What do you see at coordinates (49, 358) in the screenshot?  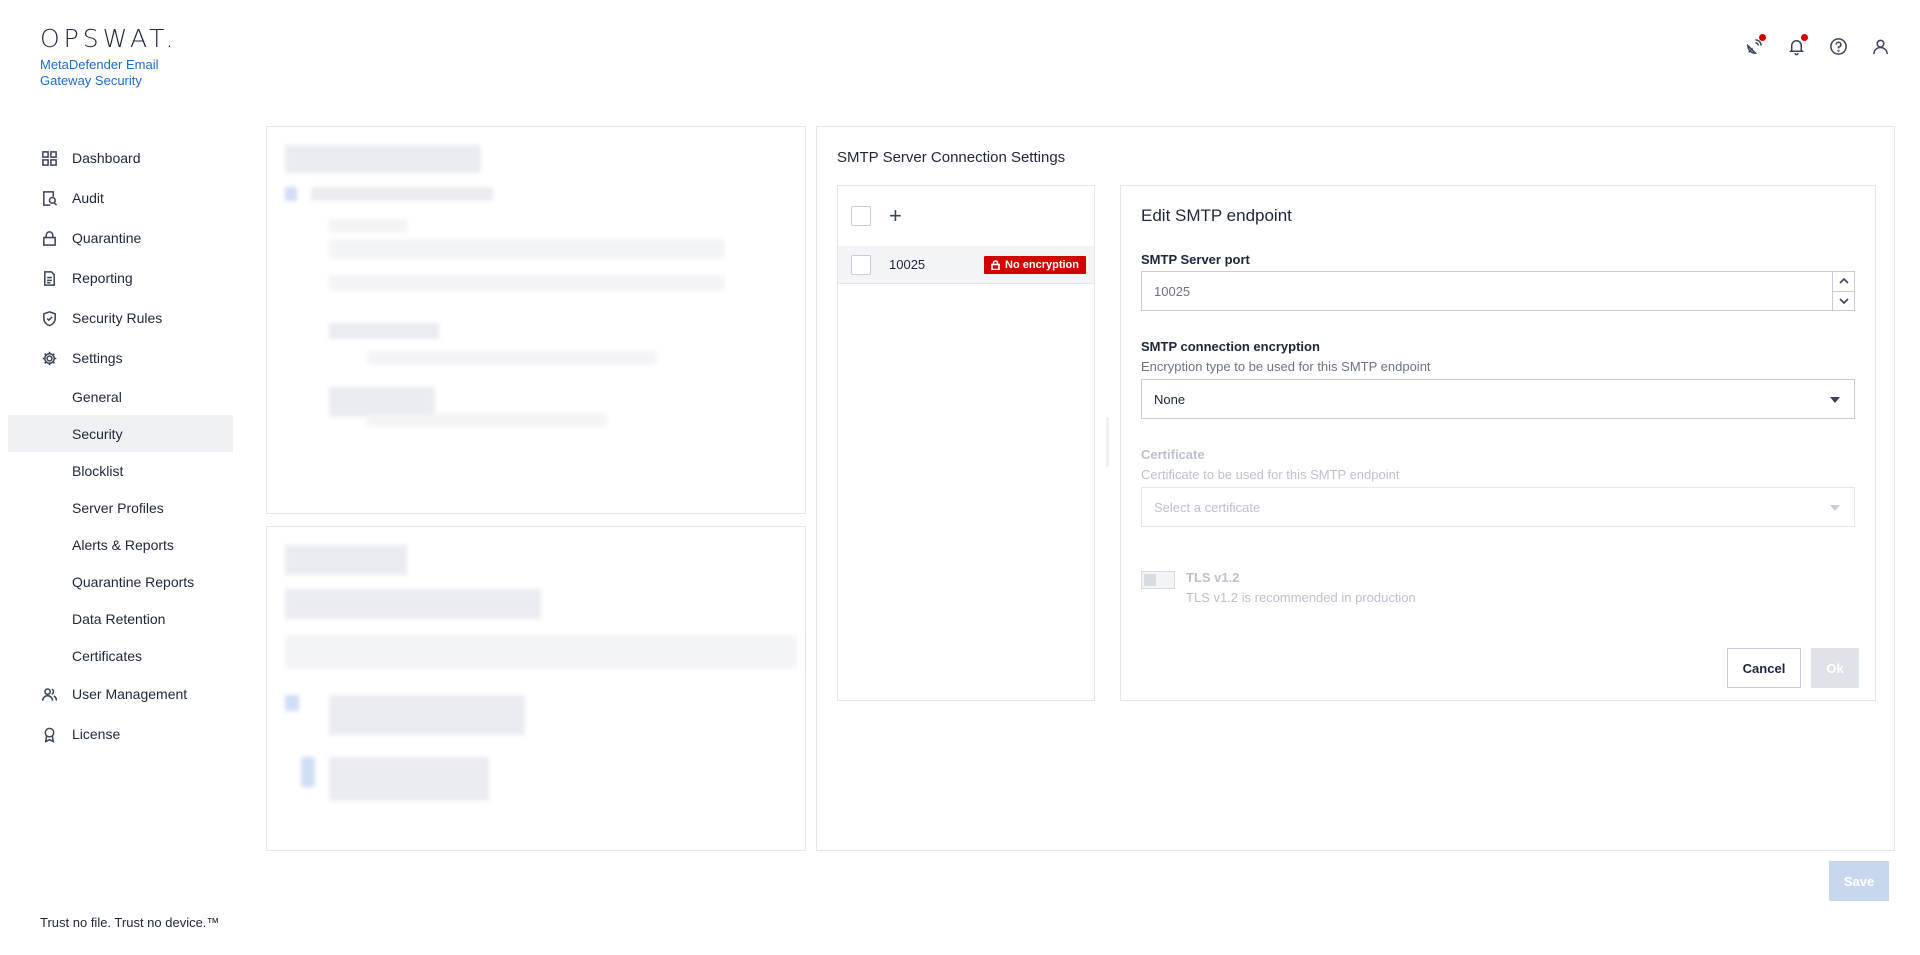 I see `gear-icon` at bounding box center [49, 358].